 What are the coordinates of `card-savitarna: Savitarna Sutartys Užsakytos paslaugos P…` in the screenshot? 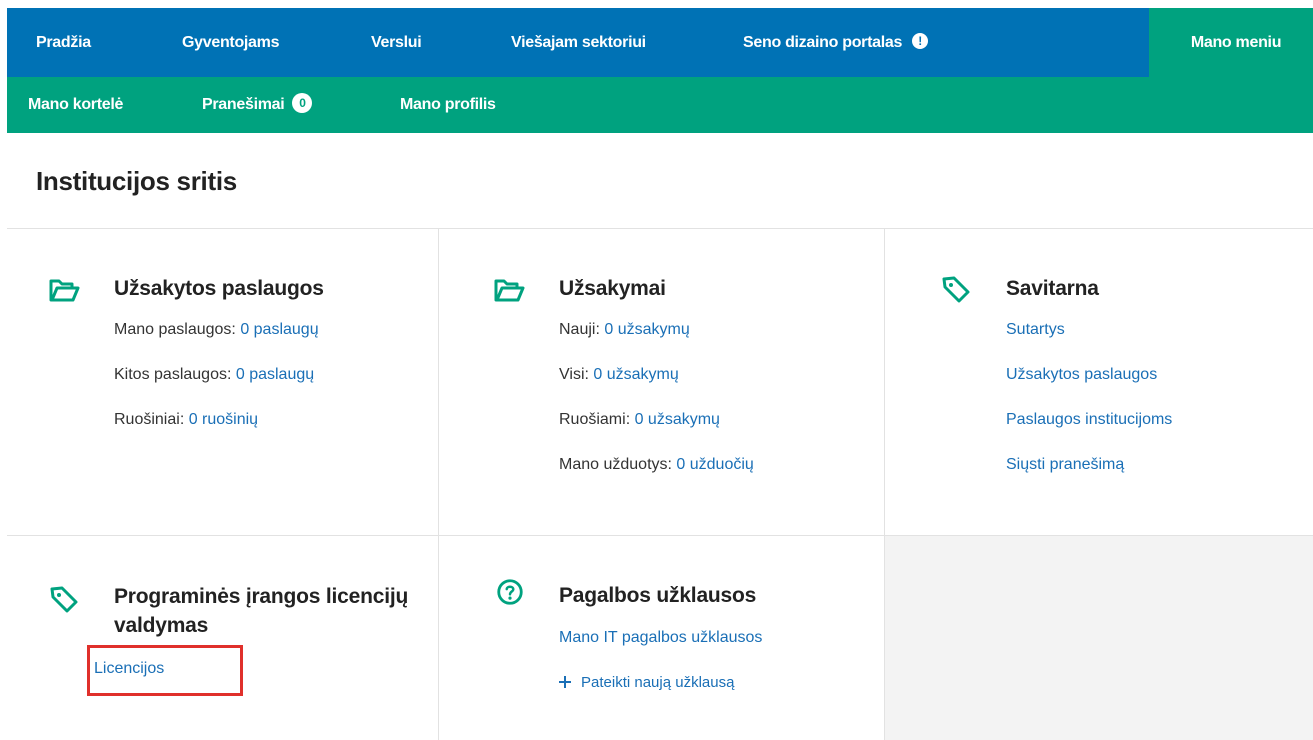 It's located at (1125, 399).